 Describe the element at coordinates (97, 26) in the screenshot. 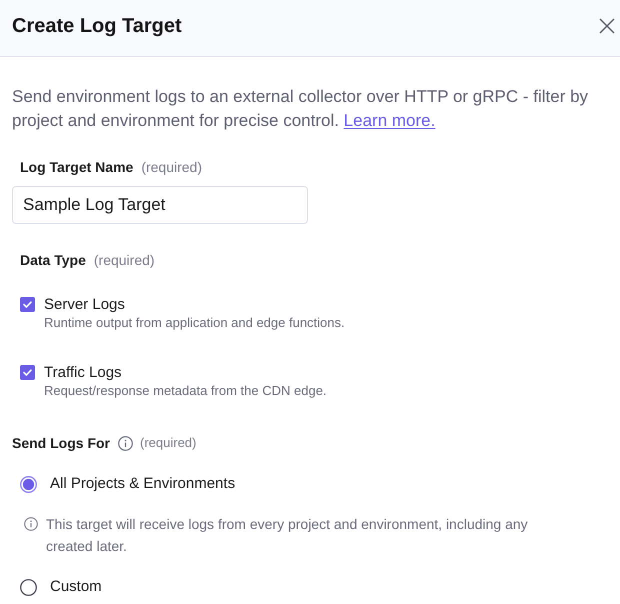

I see `dialog-title: Create Log Target` at that location.